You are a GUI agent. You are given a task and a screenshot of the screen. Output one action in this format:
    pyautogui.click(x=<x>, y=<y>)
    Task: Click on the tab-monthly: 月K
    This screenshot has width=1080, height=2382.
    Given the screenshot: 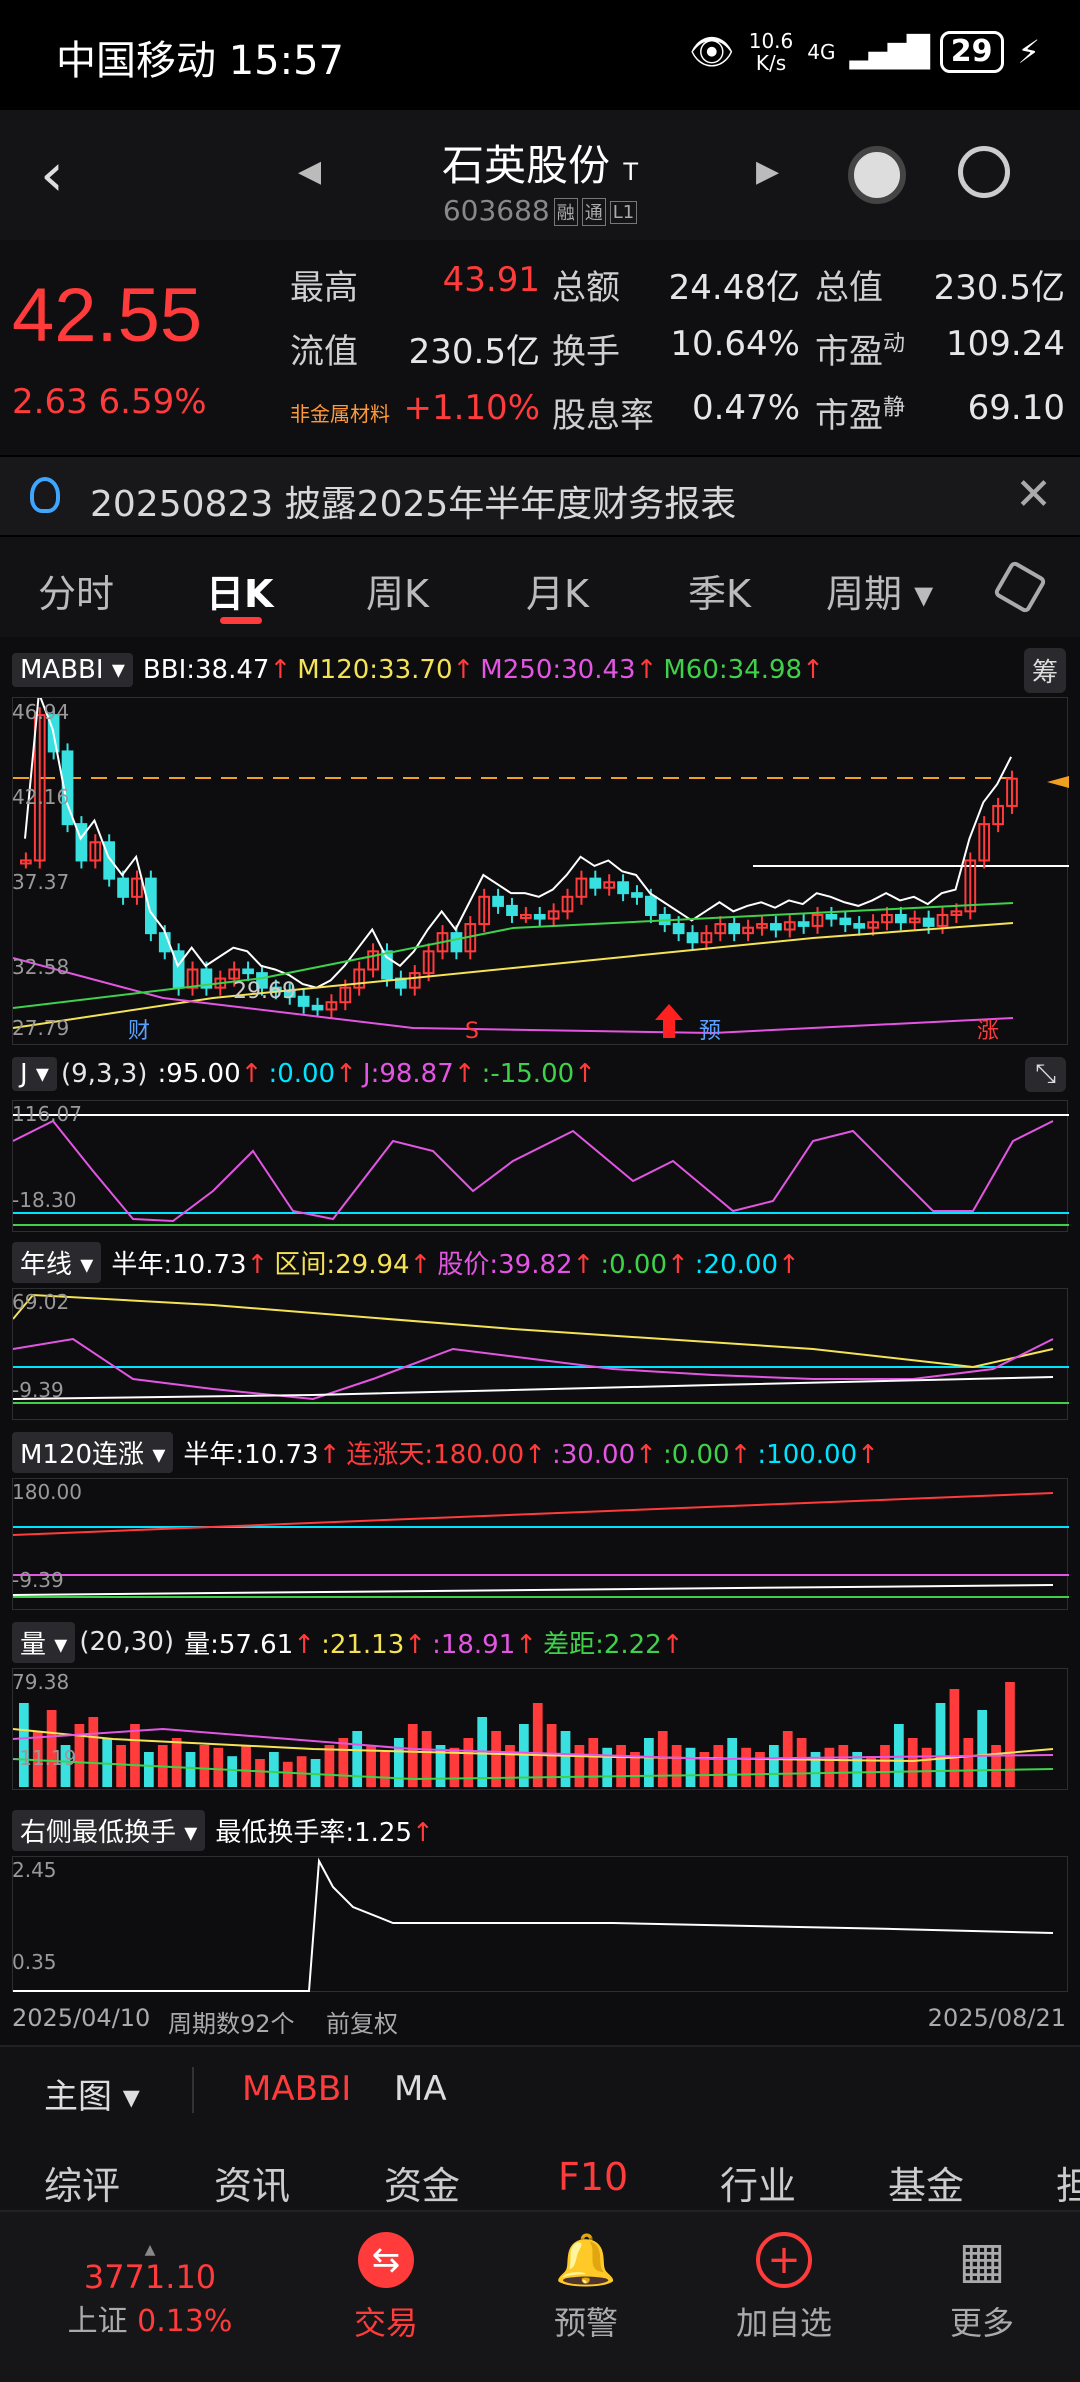 What is the action you would take?
    pyautogui.click(x=557, y=590)
    